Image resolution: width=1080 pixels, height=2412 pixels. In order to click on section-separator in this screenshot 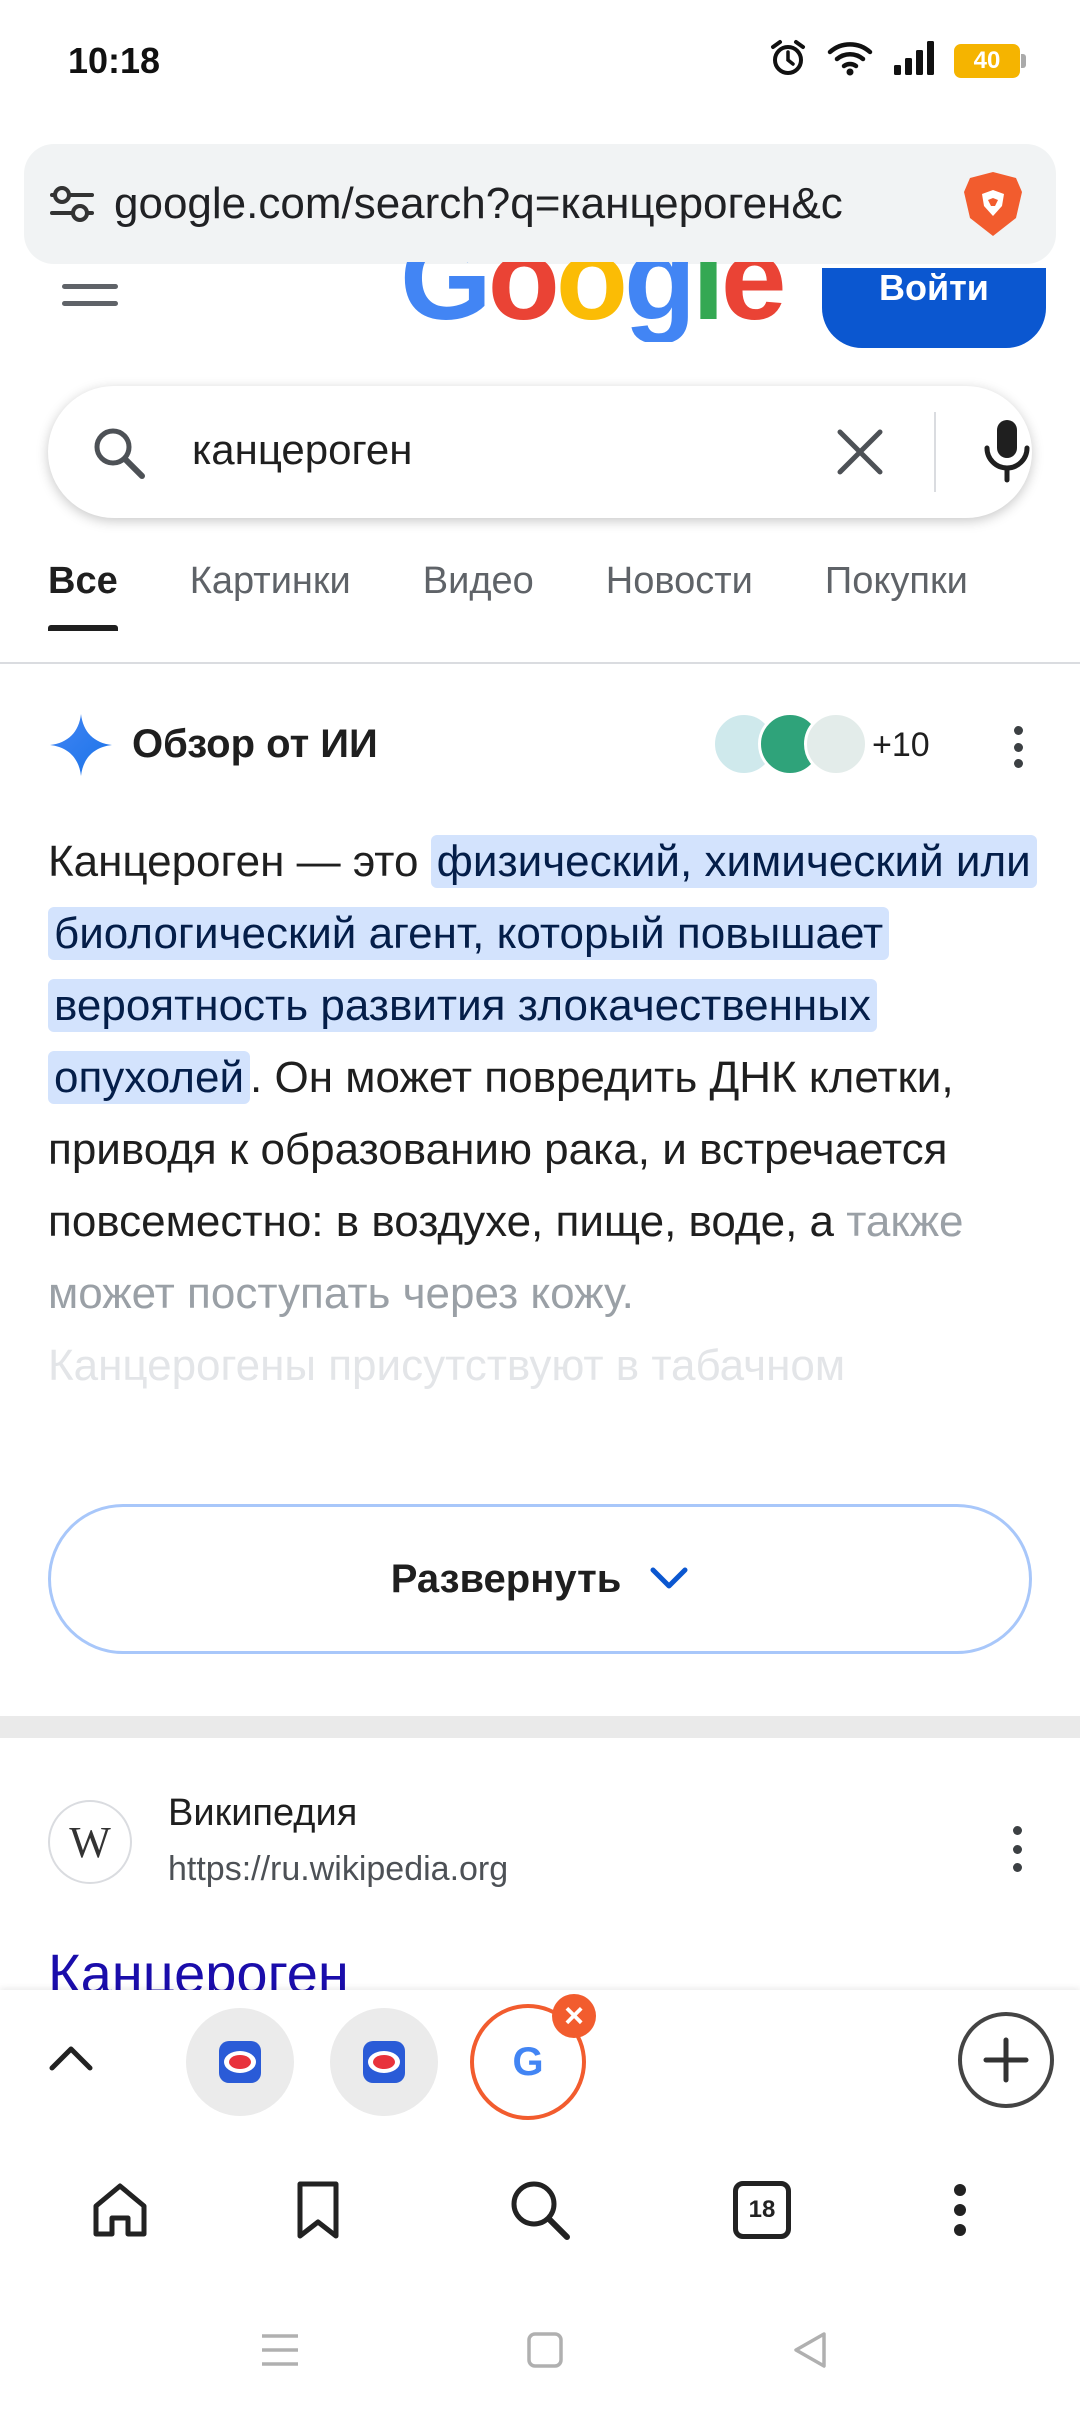, I will do `click(540, 1727)`.